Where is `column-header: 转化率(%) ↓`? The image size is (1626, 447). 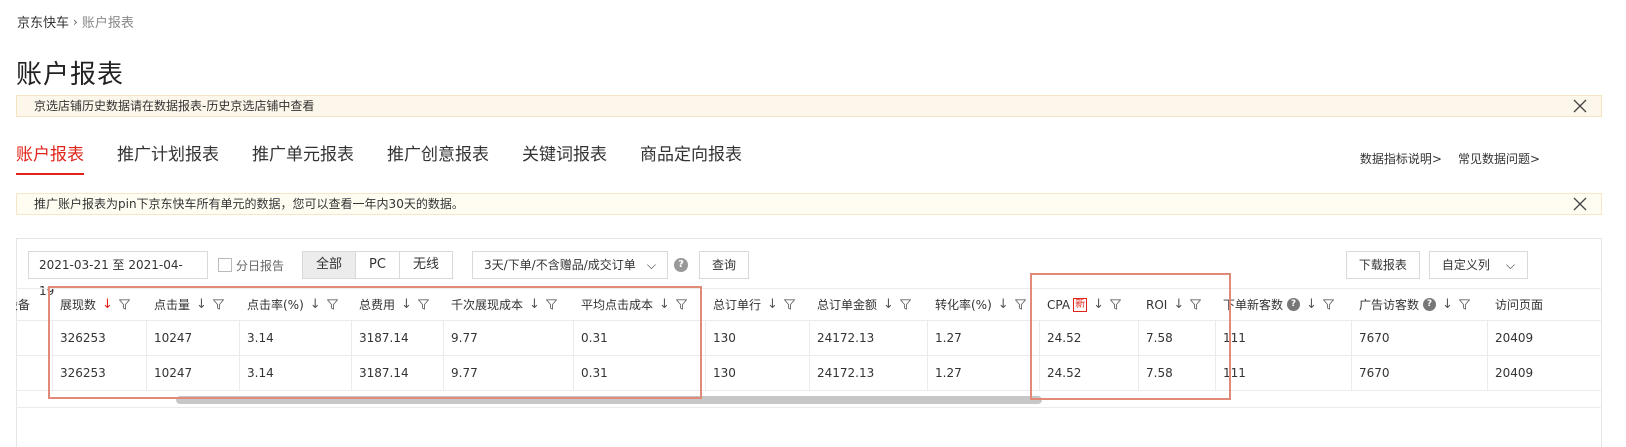
column-header: 转化率(%) ↓ is located at coordinates (976, 304).